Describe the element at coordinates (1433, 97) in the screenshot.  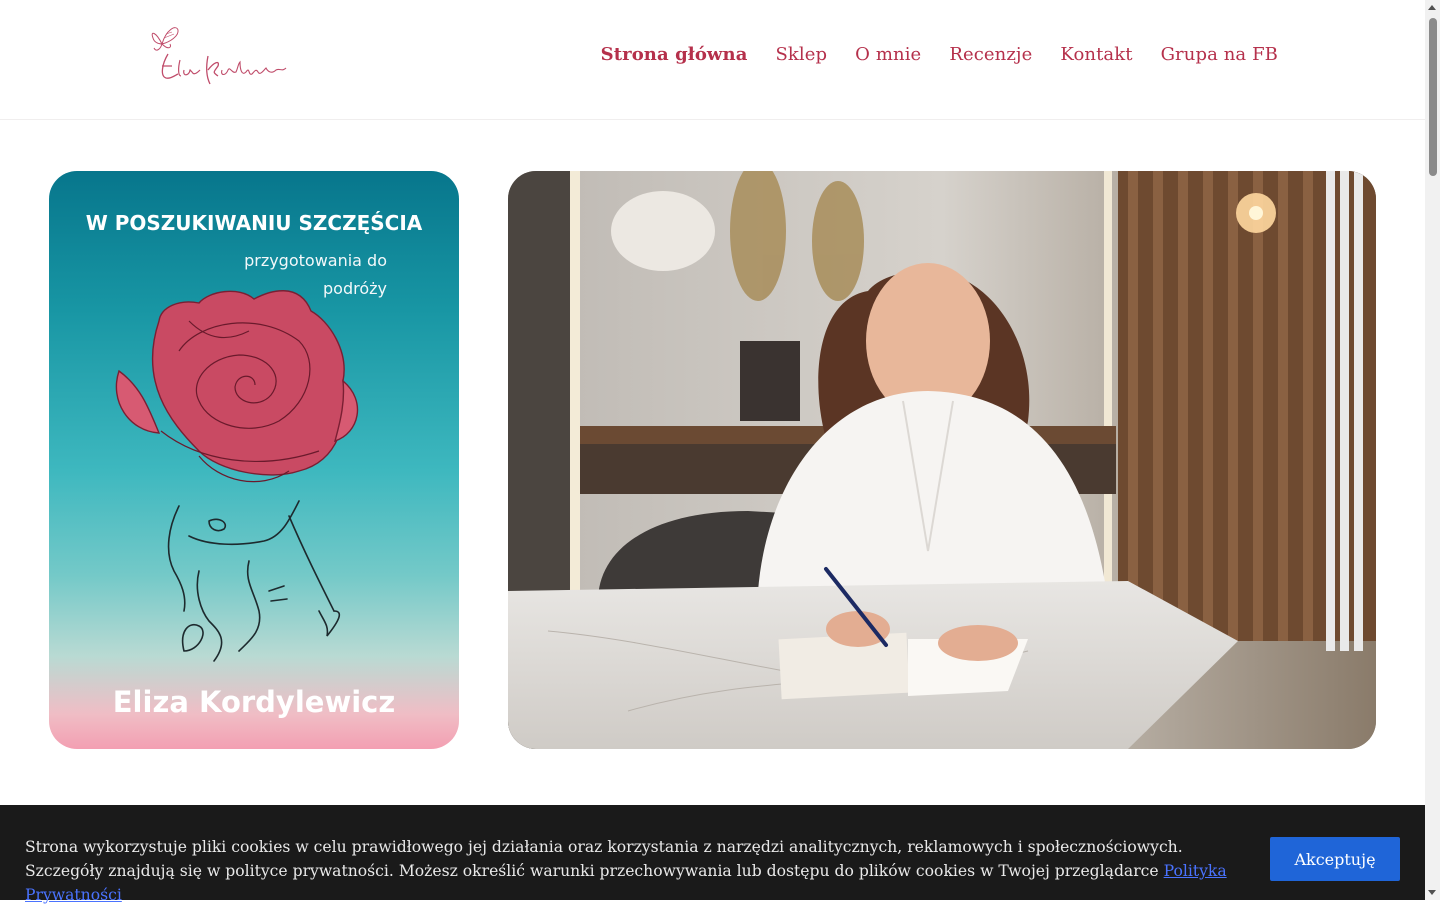
I see `scrollbar-thumb` at that location.